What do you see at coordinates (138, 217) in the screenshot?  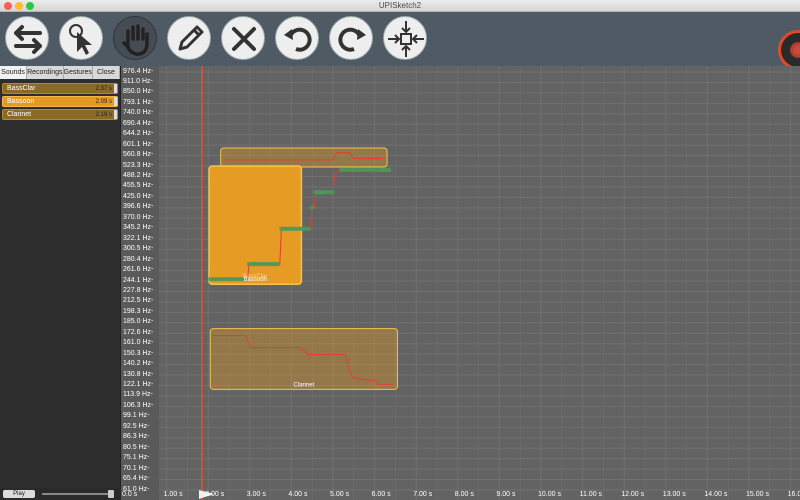 I see `frequency-label: 370.0 Hz-` at bounding box center [138, 217].